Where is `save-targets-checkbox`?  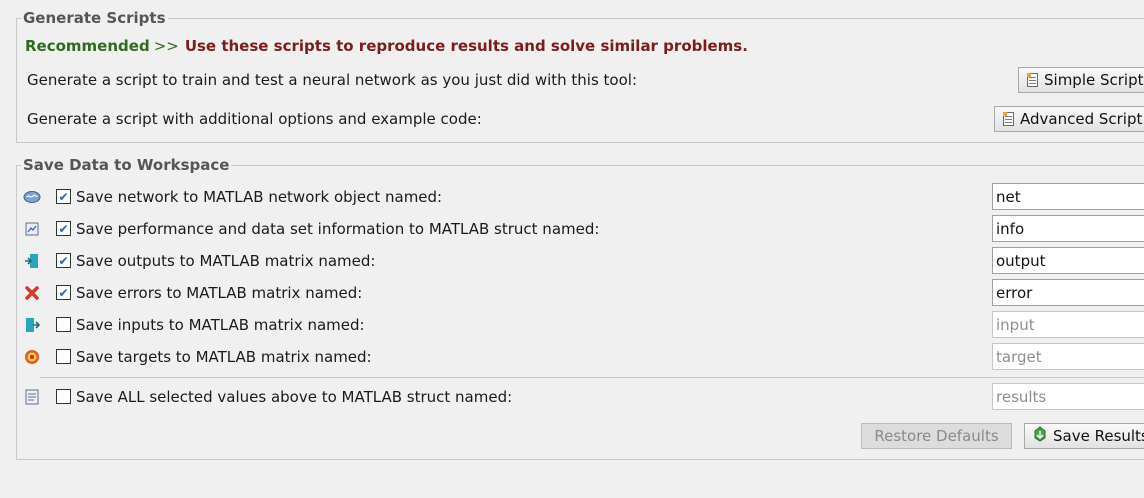
save-targets-checkbox is located at coordinates (63, 356).